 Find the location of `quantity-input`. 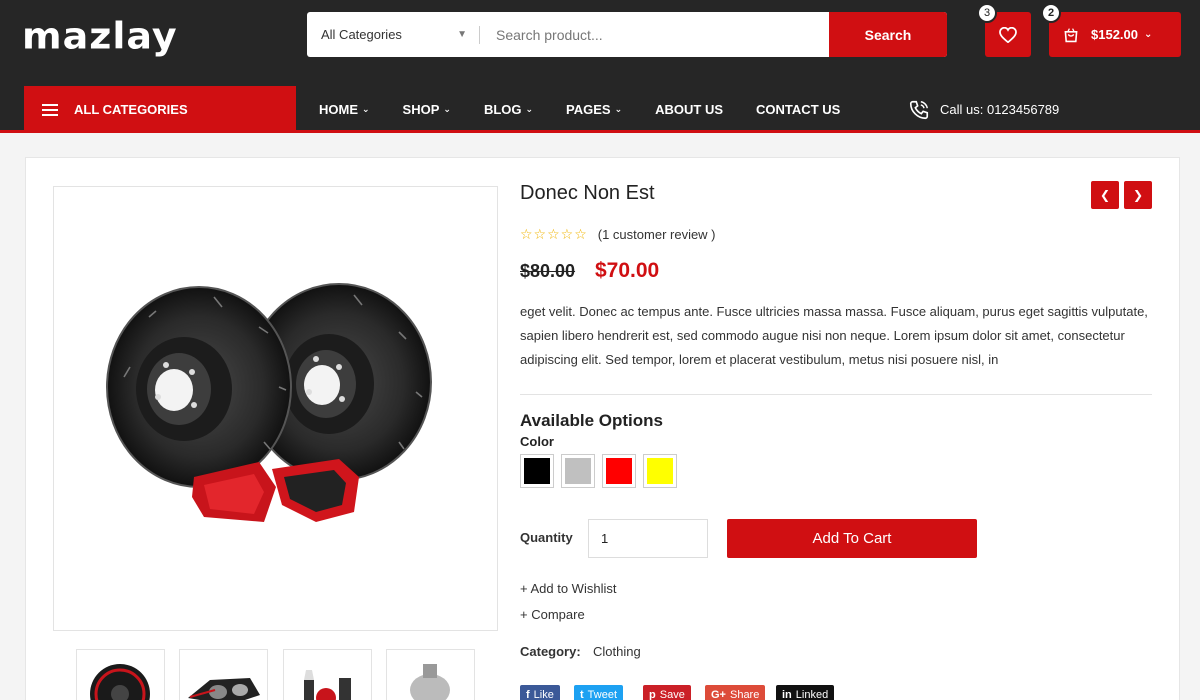

quantity-input is located at coordinates (648, 538).